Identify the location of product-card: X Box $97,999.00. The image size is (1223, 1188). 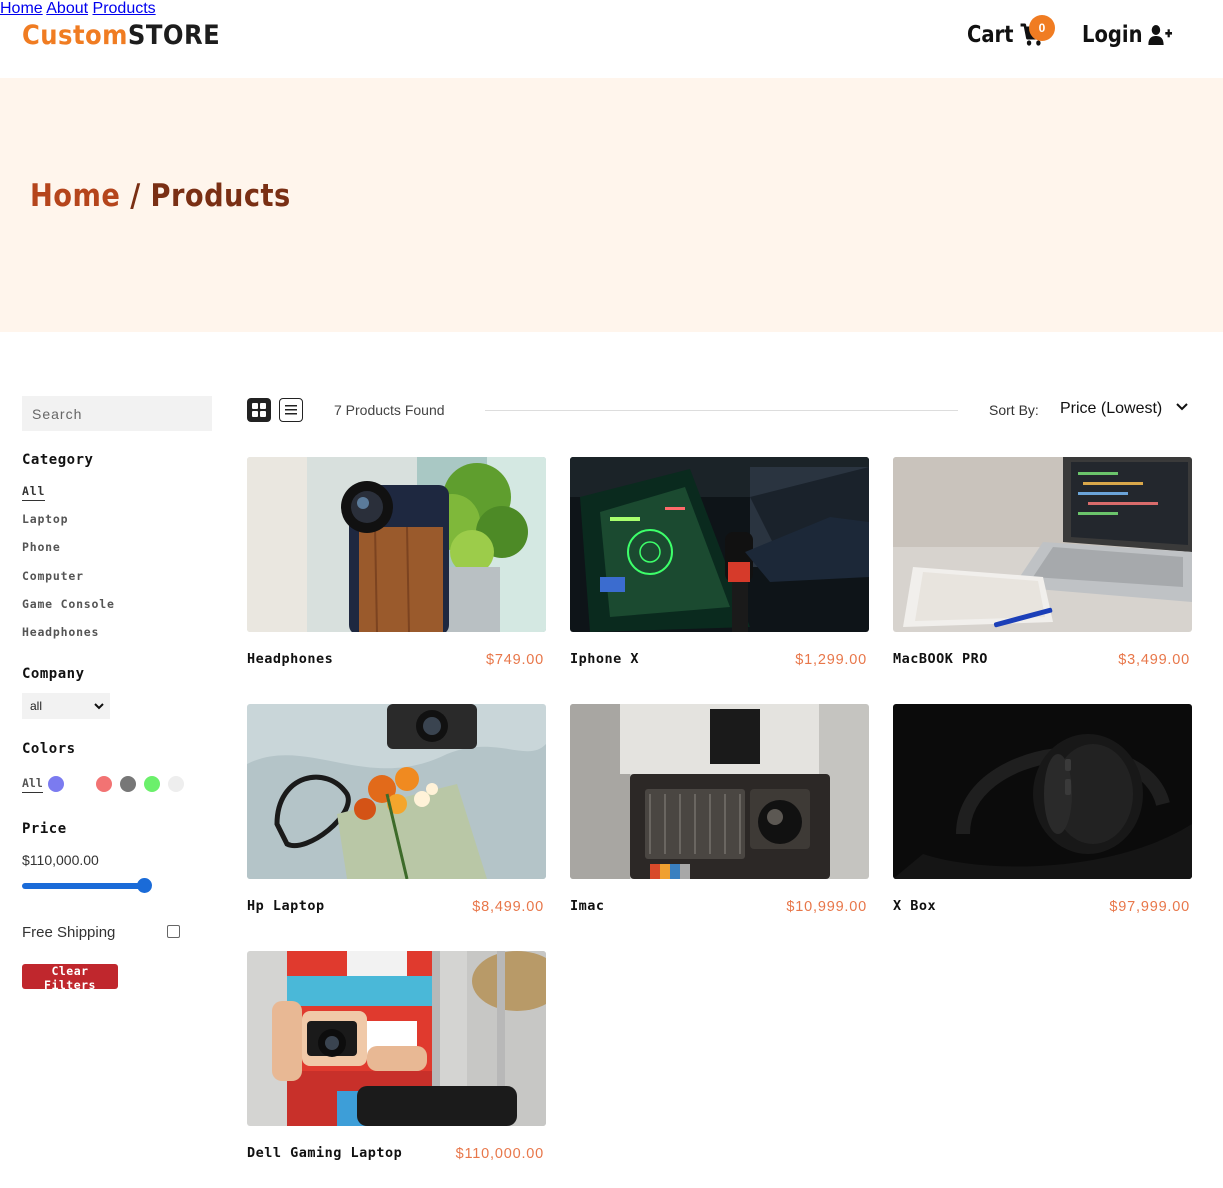
(1042, 809).